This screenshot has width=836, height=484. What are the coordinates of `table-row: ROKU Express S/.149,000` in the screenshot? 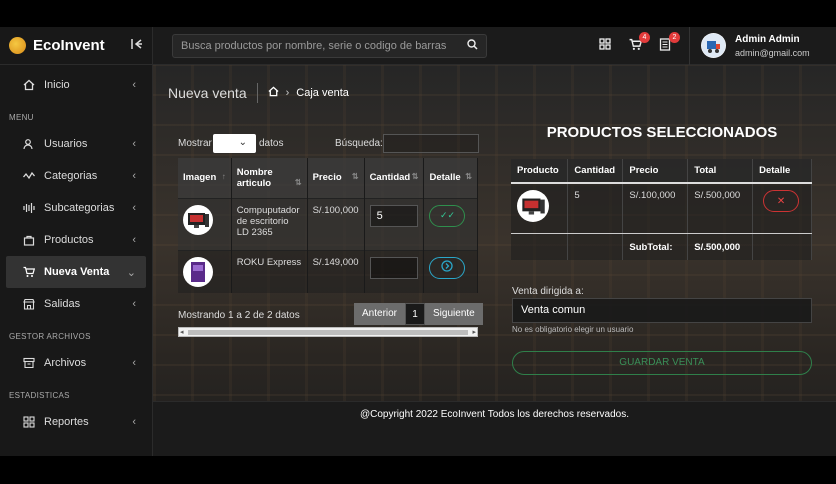 It's located at (328, 271).